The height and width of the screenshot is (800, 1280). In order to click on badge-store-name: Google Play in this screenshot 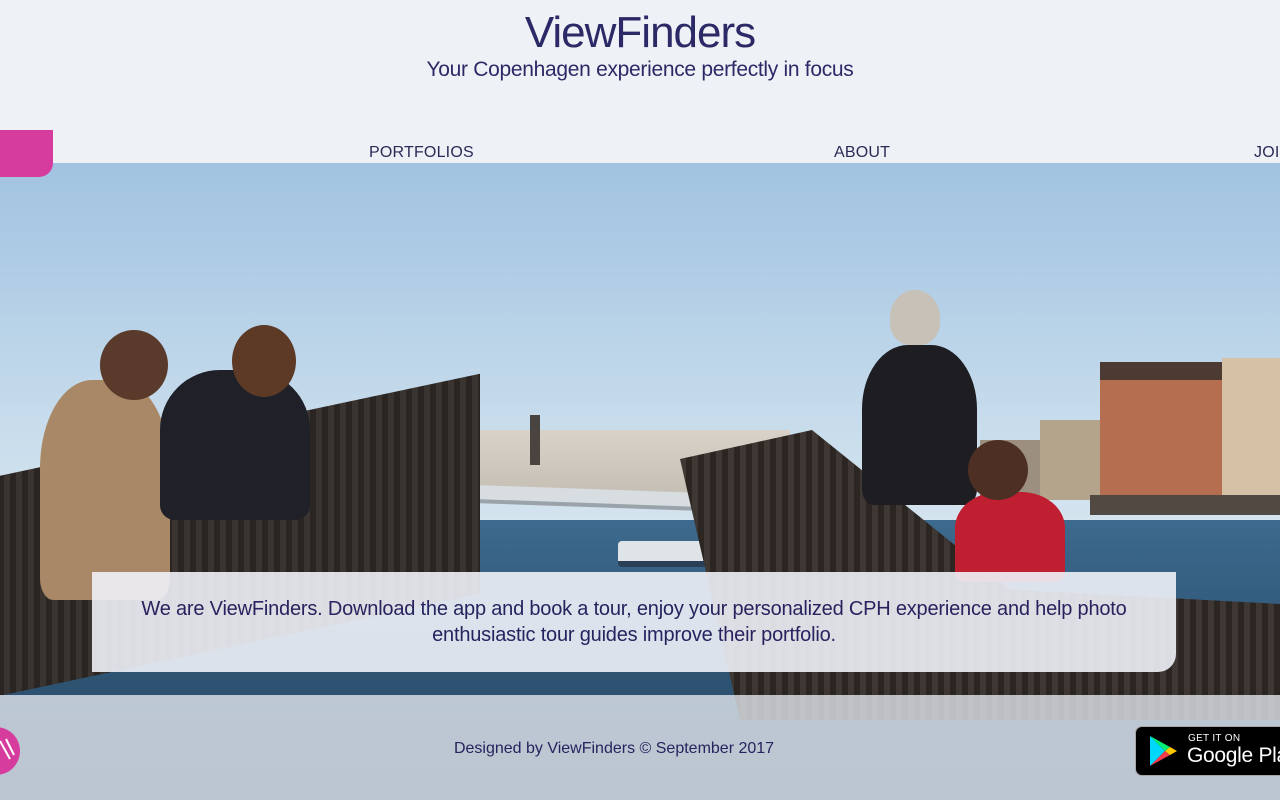, I will do `click(1233, 755)`.